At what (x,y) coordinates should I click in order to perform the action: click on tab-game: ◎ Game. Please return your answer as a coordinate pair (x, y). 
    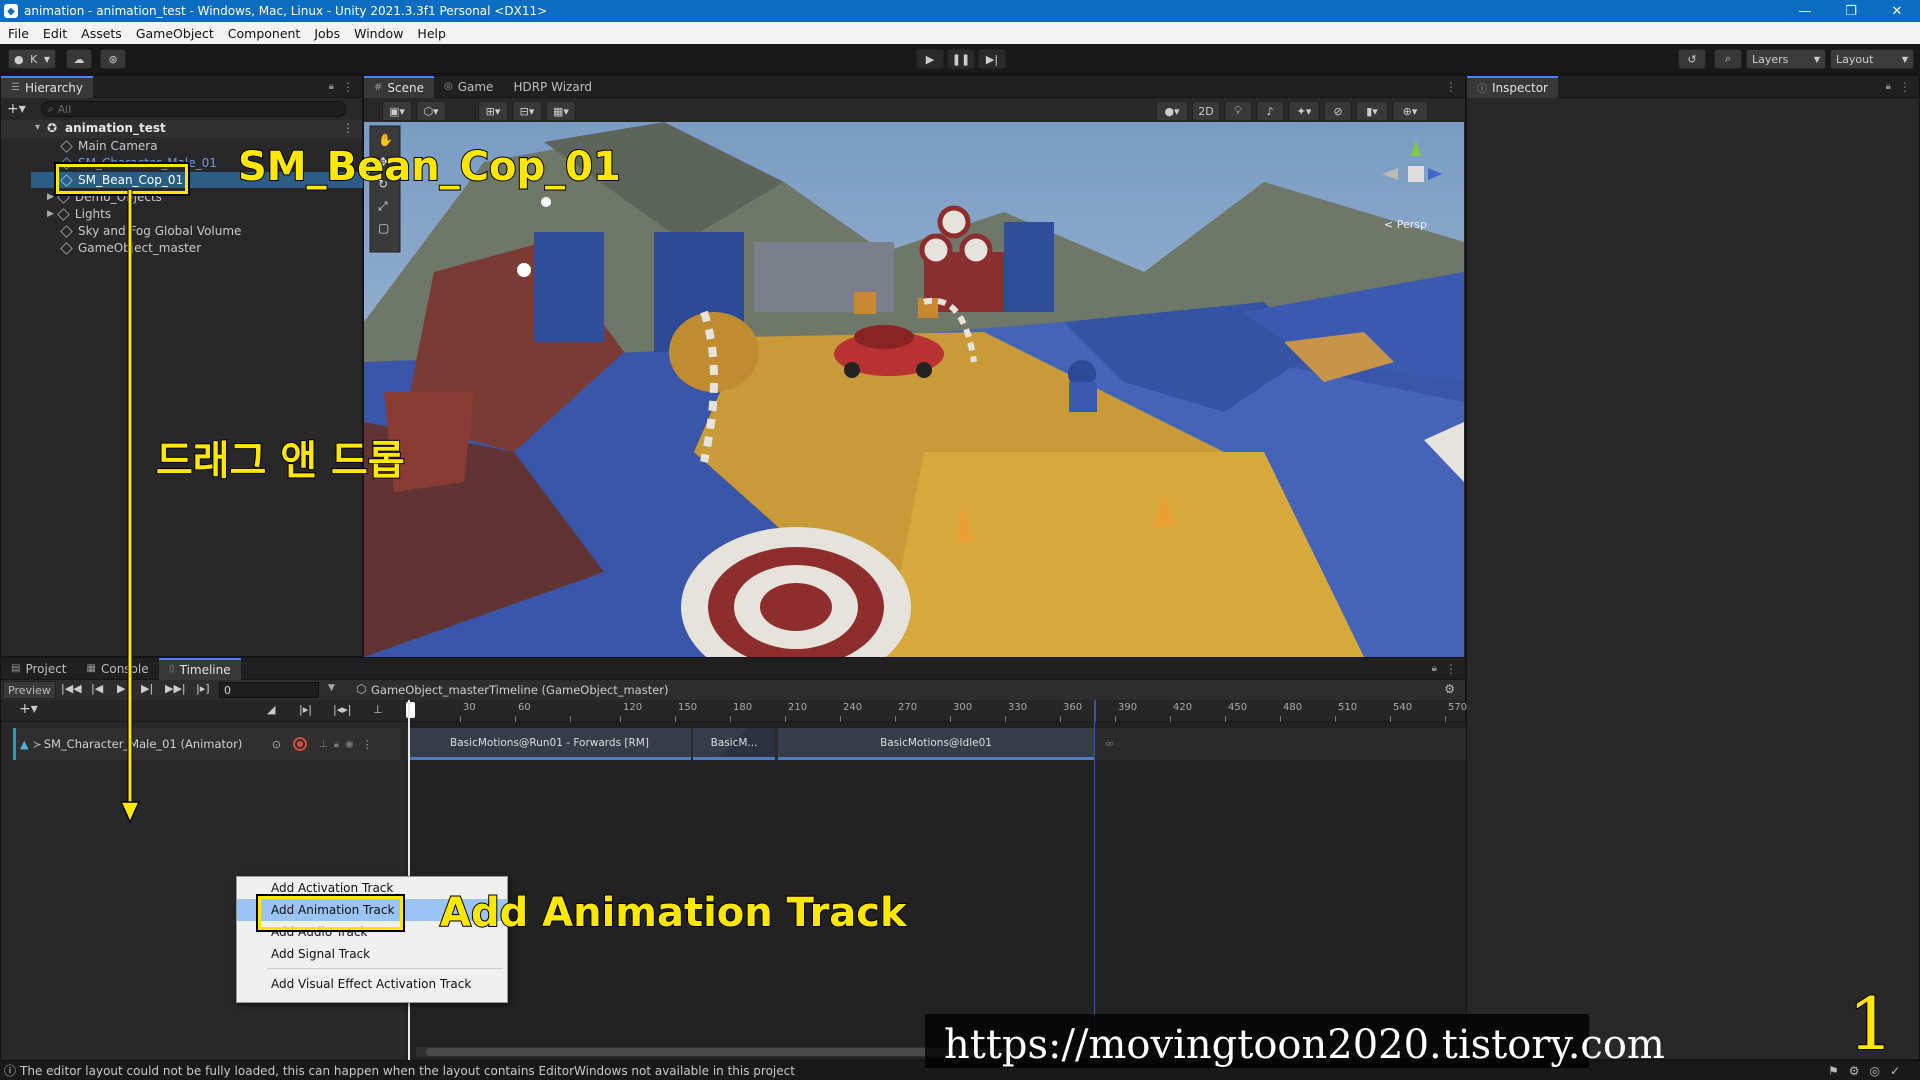
    Looking at the image, I should click on (468, 87).